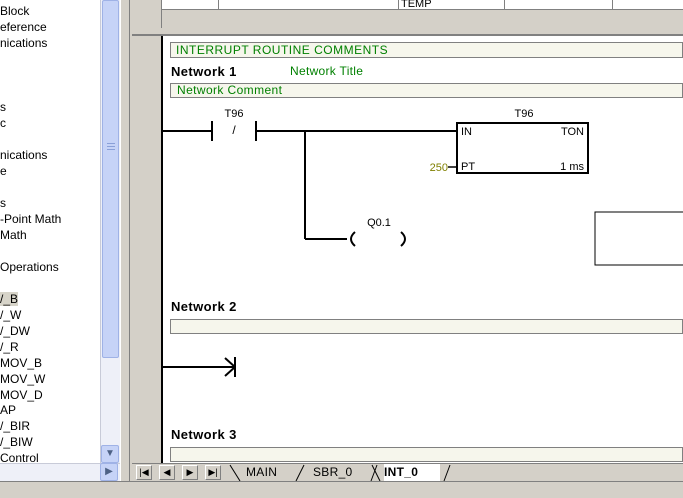 This screenshot has width=683, height=498. Describe the element at coordinates (14, 11) in the screenshot. I see `tree-item: Block` at that location.